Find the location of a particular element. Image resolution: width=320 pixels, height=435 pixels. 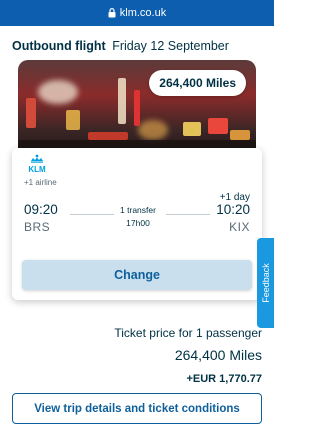

departure-airport: BRS is located at coordinates (37, 227).